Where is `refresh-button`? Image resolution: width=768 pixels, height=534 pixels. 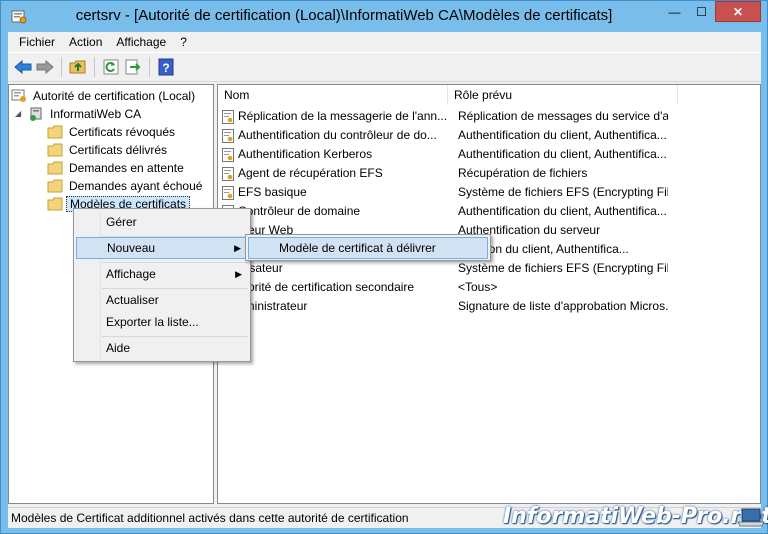 refresh-button is located at coordinates (111, 67).